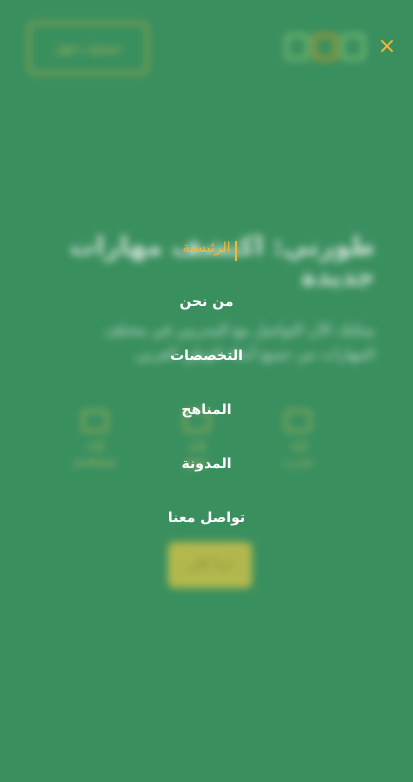 The height and width of the screenshot is (782, 413). What do you see at coordinates (206, 517) in the screenshot?
I see `menu-link-contact: تواصل معنا` at bounding box center [206, 517].